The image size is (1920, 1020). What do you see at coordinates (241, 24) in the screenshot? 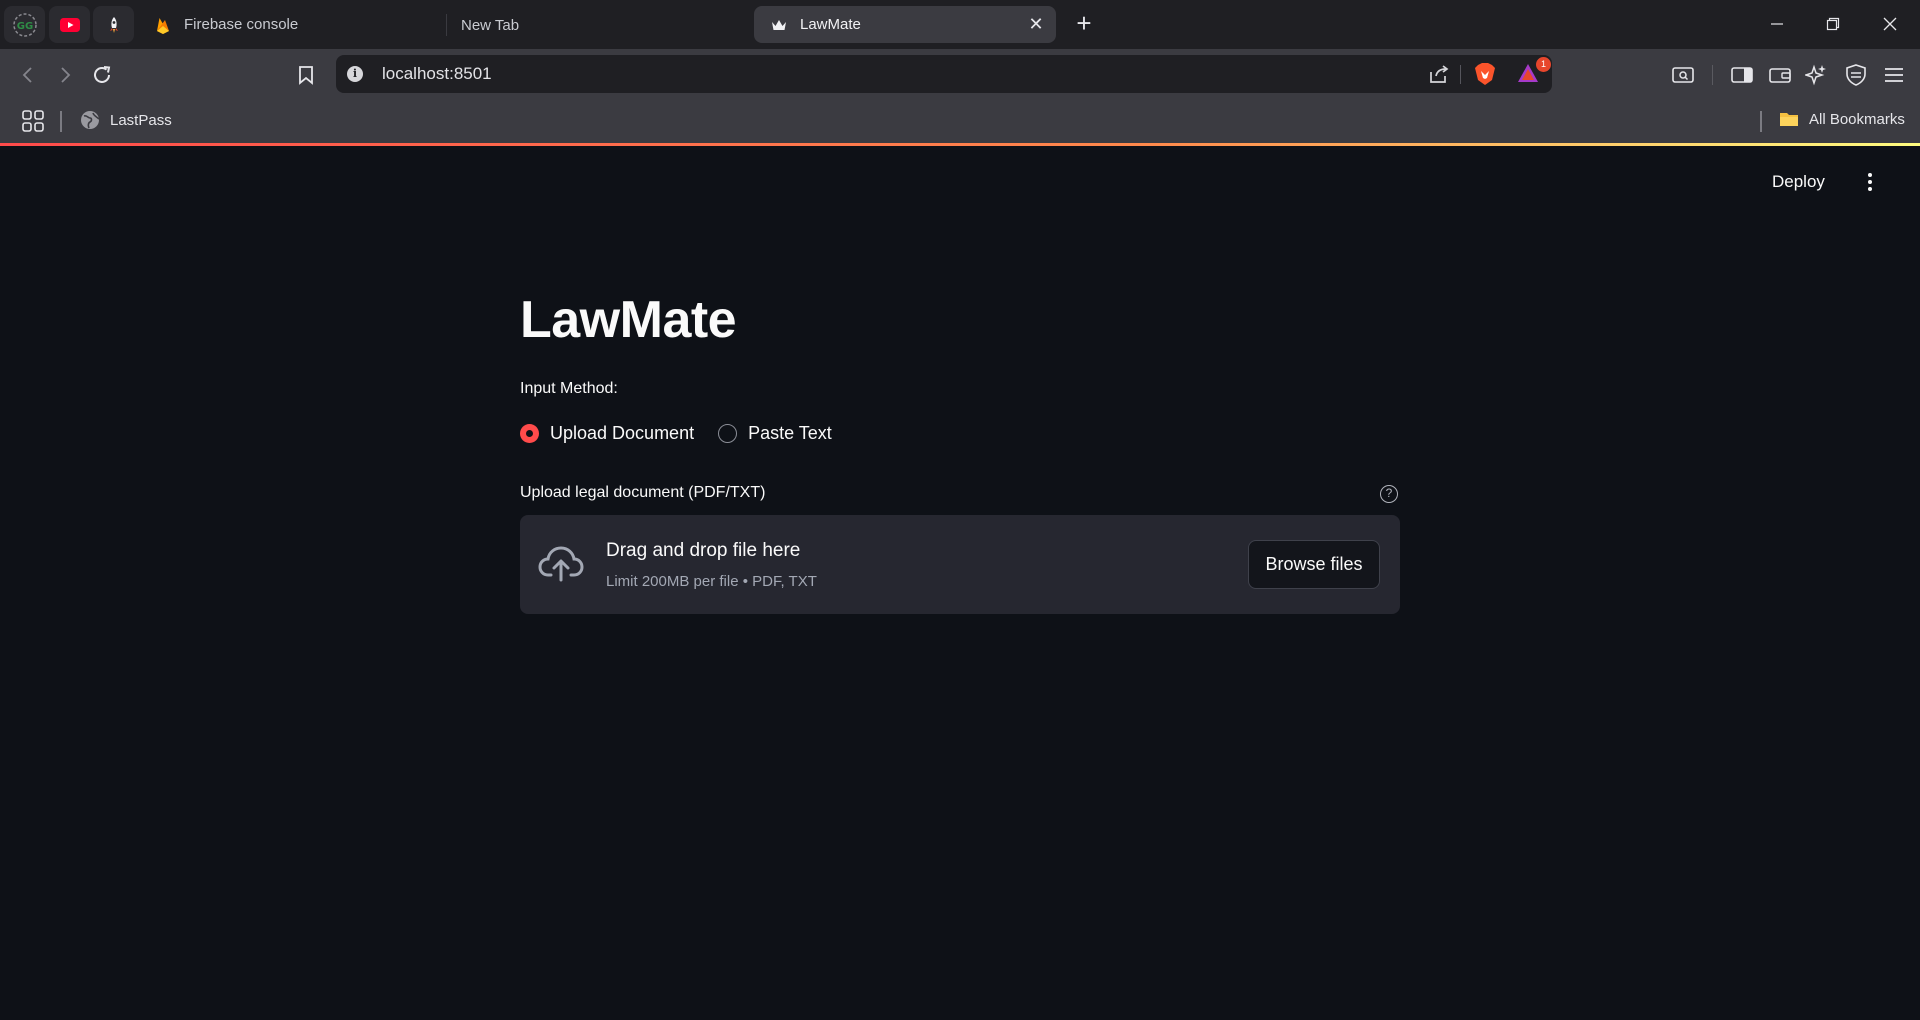
I see `tab-title: Firebase console` at bounding box center [241, 24].